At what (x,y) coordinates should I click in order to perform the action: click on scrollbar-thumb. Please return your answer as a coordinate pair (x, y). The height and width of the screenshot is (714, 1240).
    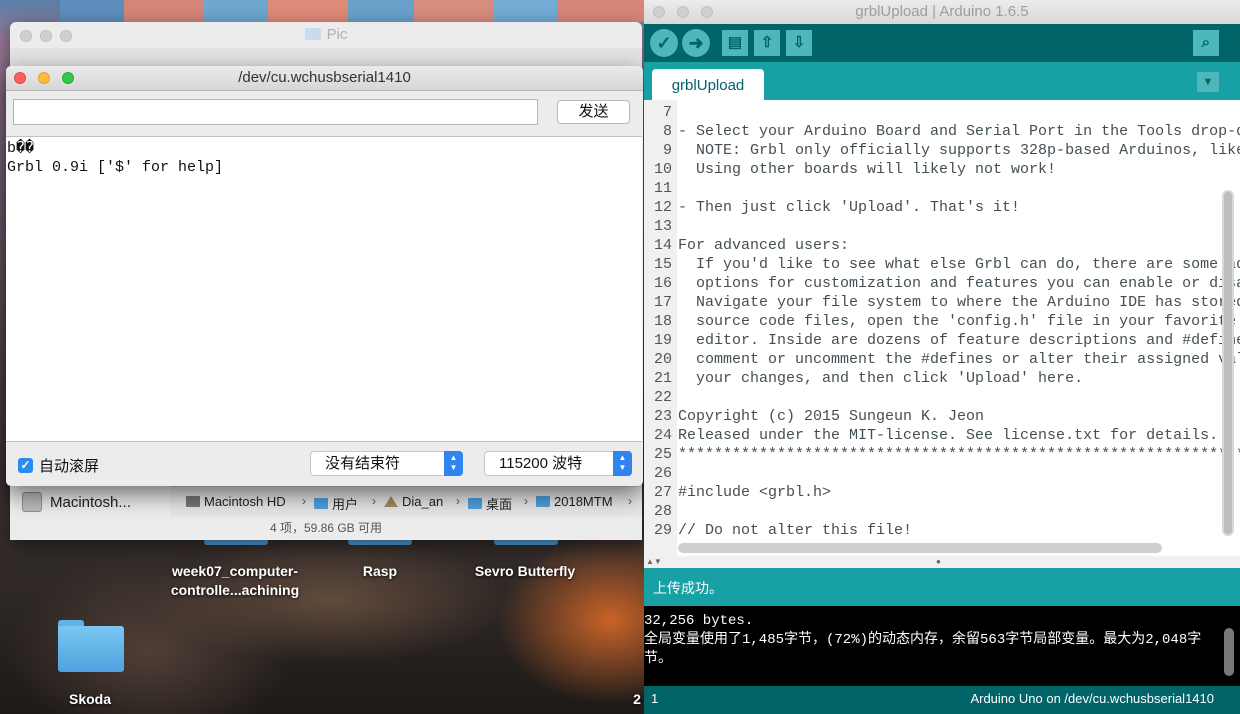
    Looking at the image, I should click on (1228, 363).